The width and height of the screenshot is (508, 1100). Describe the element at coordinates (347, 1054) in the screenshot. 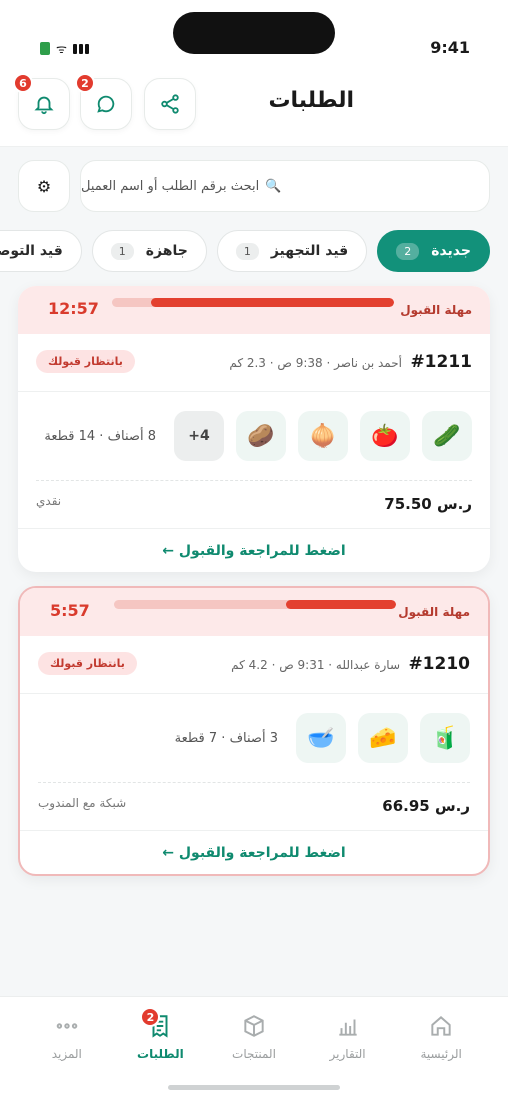

I see `nav-label: التقارير` at that location.